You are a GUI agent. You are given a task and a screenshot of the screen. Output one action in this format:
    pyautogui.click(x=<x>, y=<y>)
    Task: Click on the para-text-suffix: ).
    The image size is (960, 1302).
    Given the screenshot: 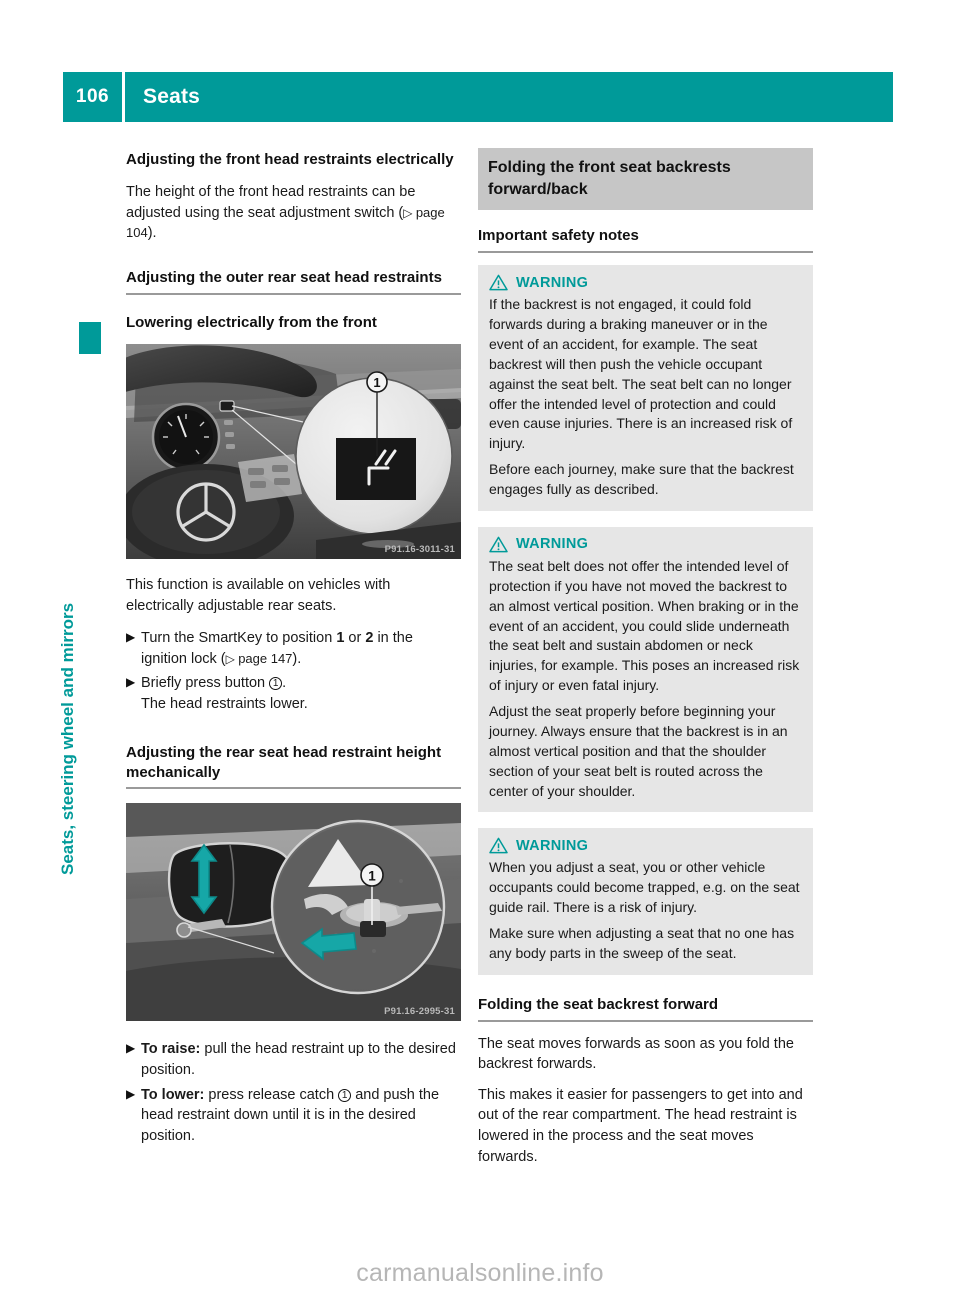 What is the action you would take?
    pyautogui.click(x=152, y=233)
    